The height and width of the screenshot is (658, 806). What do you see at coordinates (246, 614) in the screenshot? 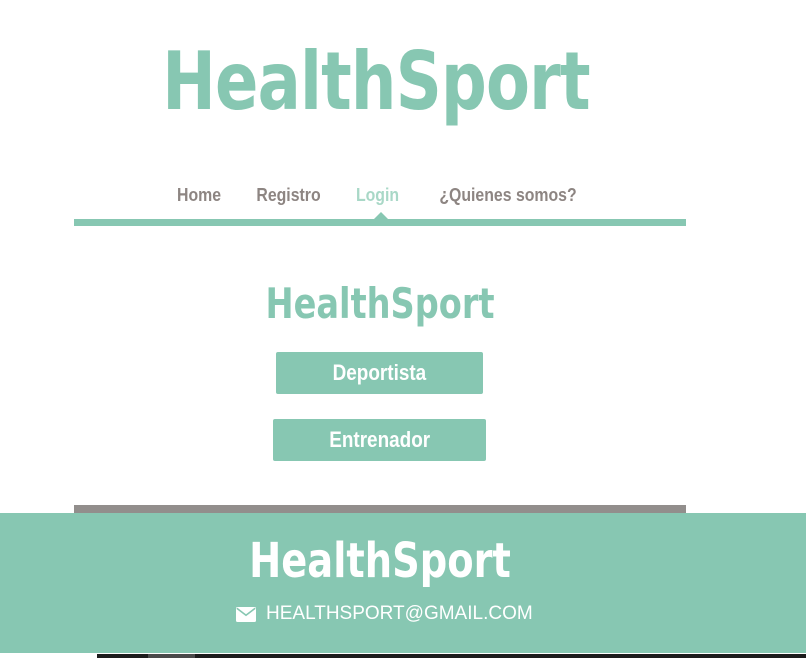
I see `envelope-icon` at bounding box center [246, 614].